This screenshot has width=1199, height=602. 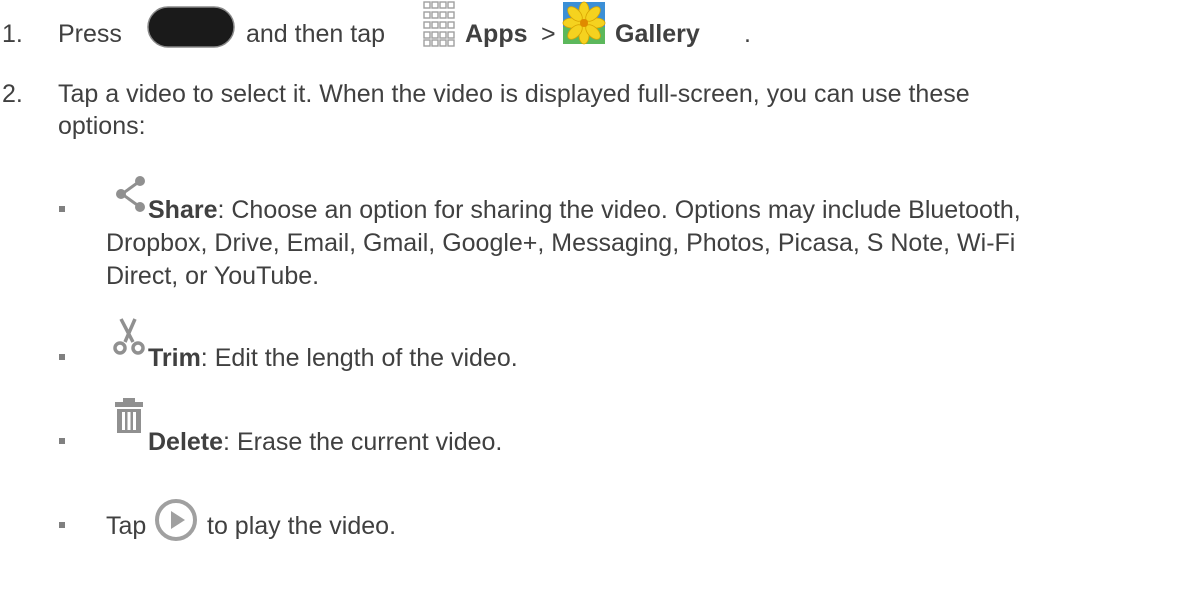 What do you see at coordinates (126, 526) in the screenshot?
I see `play-tap: Tap` at bounding box center [126, 526].